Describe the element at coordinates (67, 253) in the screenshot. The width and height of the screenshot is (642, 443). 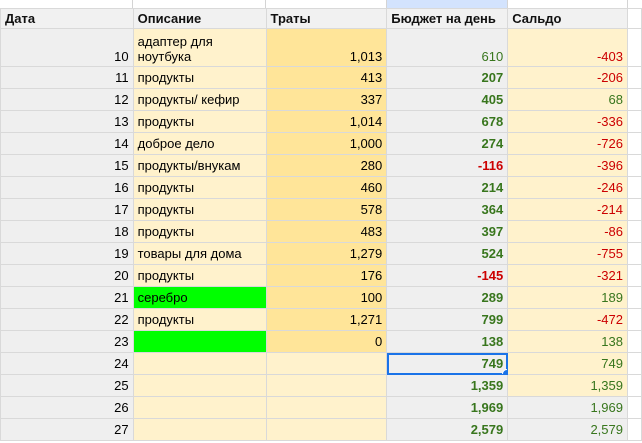
I see `date-cell: 19` at that location.